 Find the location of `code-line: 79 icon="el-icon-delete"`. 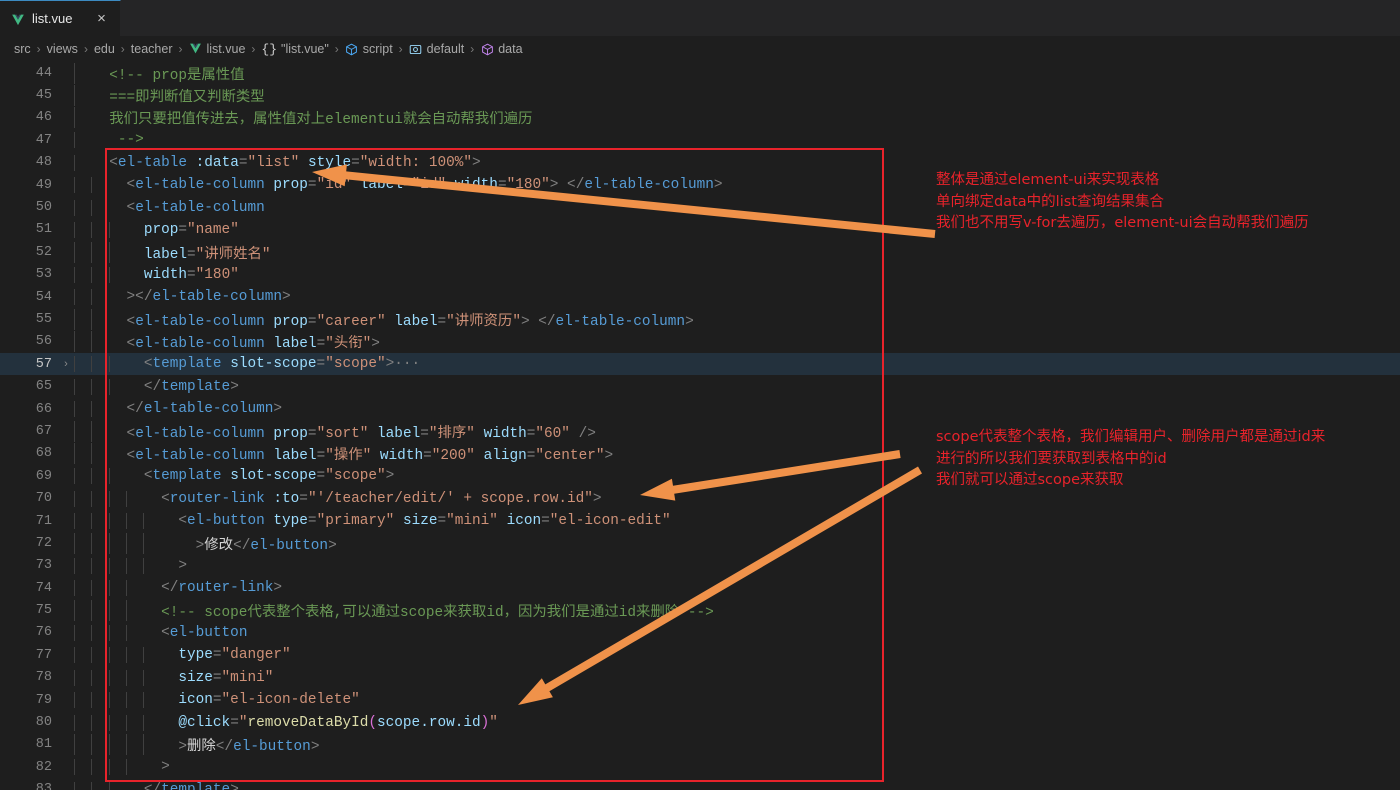

code-line: 79 icon="el-icon-delete" is located at coordinates (700, 700).